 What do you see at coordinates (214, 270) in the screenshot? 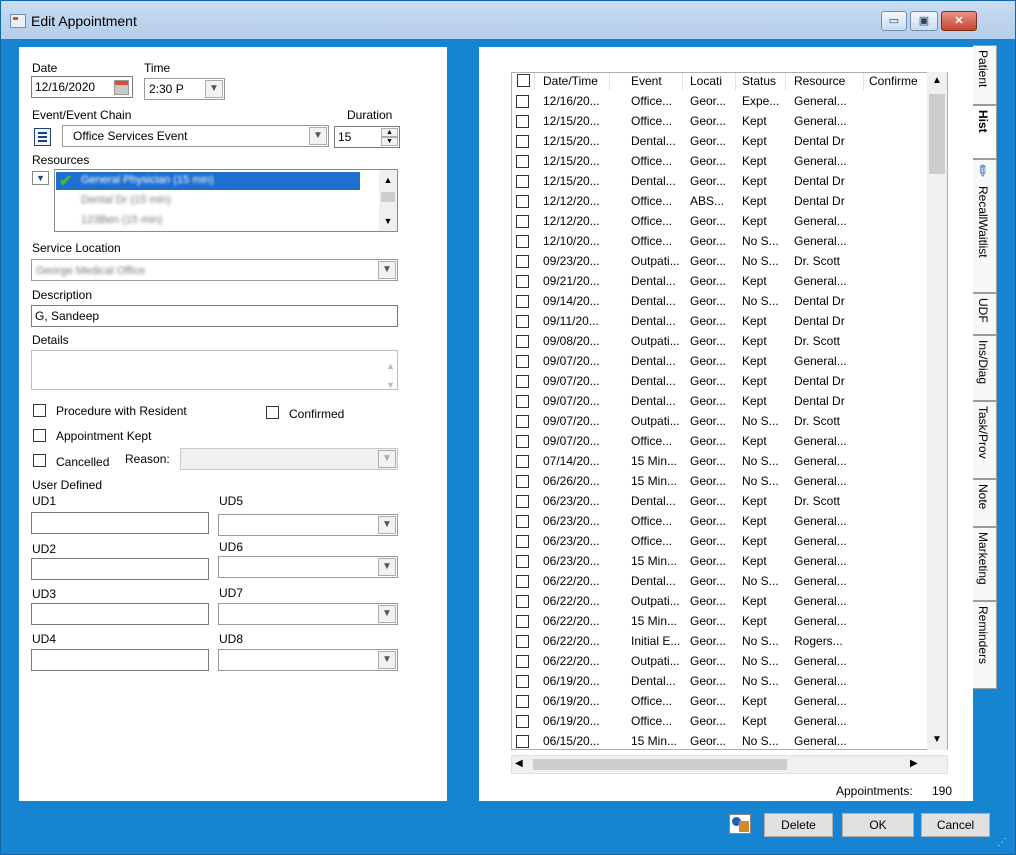
I see `service-location-select: George Medical Office ▼` at bounding box center [214, 270].